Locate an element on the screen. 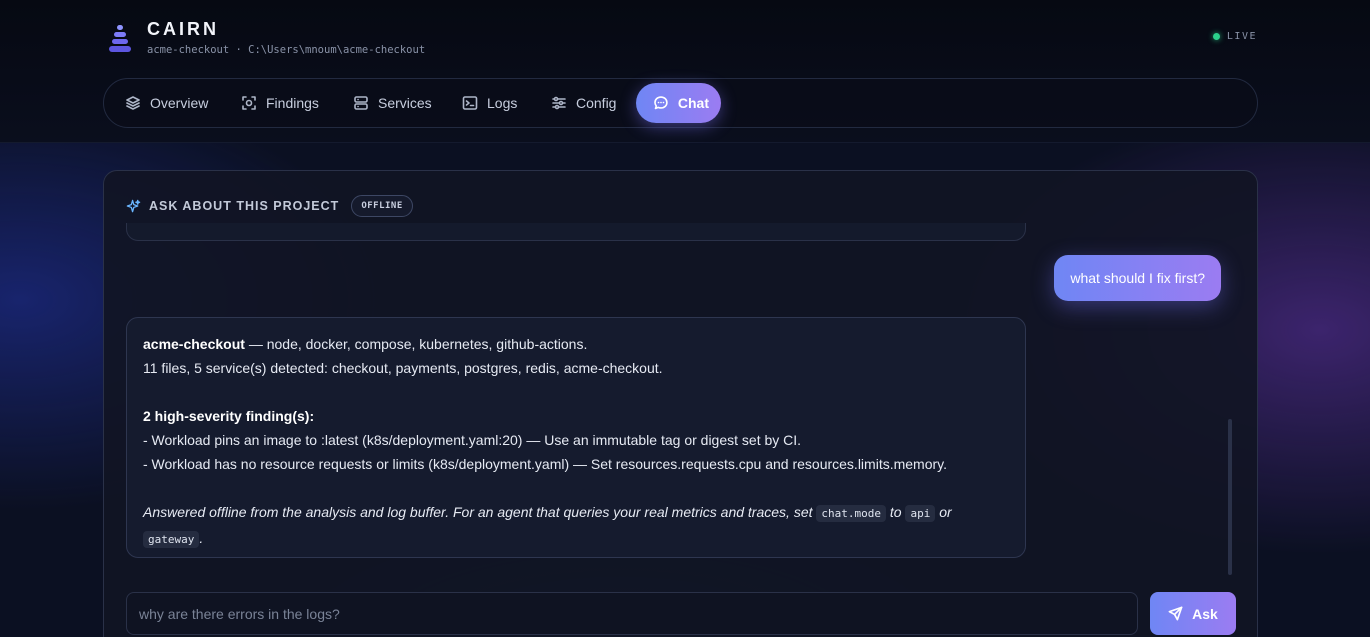 This screenshot has height=637, width=1370. code-gateway: gateway is located at coordinates (171, 539).